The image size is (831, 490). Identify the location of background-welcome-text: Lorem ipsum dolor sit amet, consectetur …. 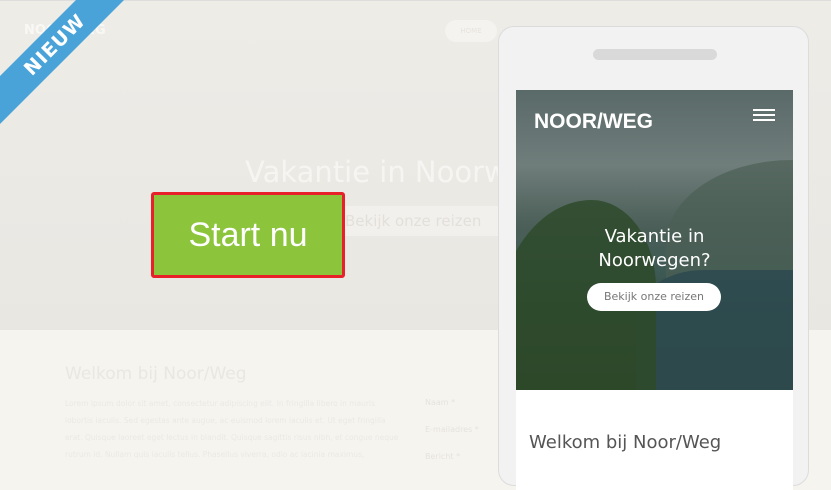
(232, 429).